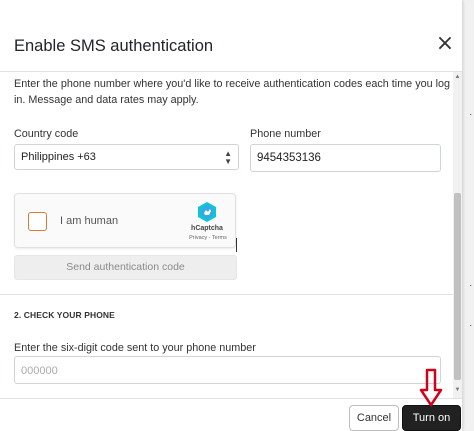 The image size is (474, 431). Describe the element at coordinates (457, 286) in the screenshot. I see `scrollbar-thumb` at that location.